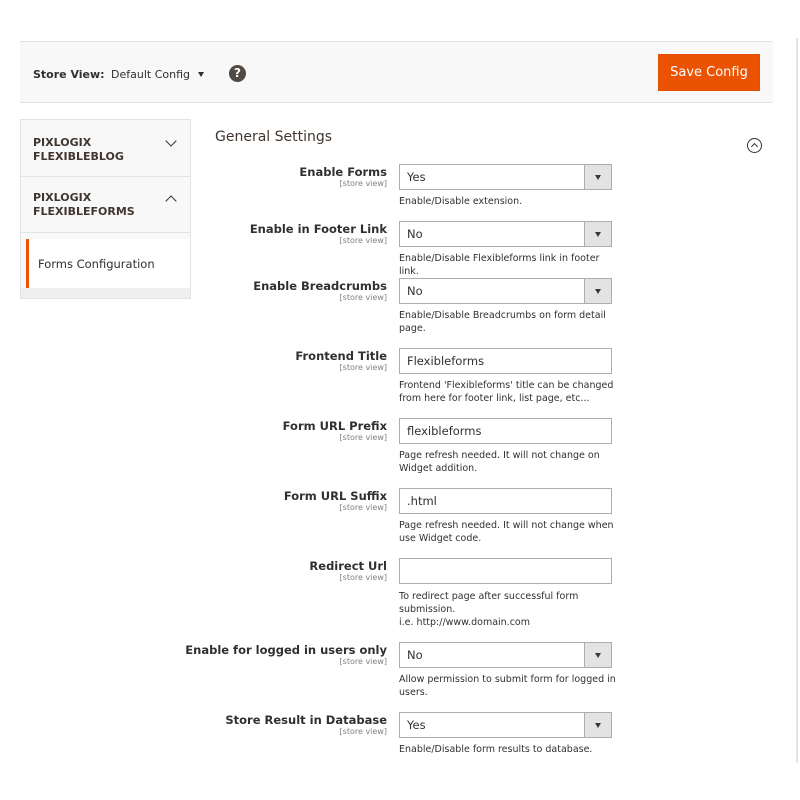 This screenshot has height=800, width=800. What do you see at coordinates (505, 177) in the screenshot?
I see `enable-forms-select: Yes` at bounding box center [505, 177].